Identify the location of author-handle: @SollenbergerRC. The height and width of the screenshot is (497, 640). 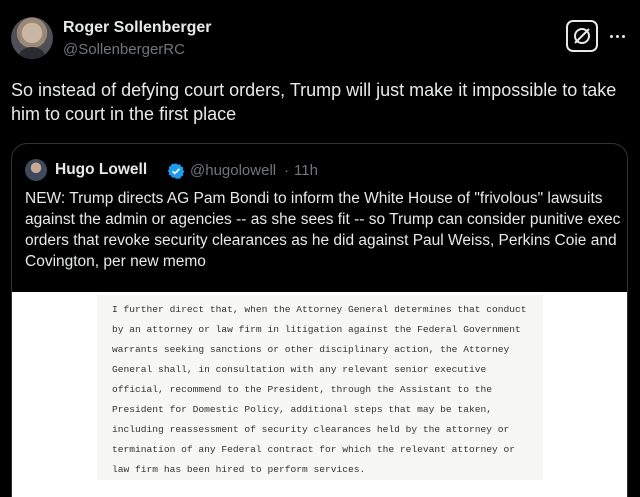
(124, 49).